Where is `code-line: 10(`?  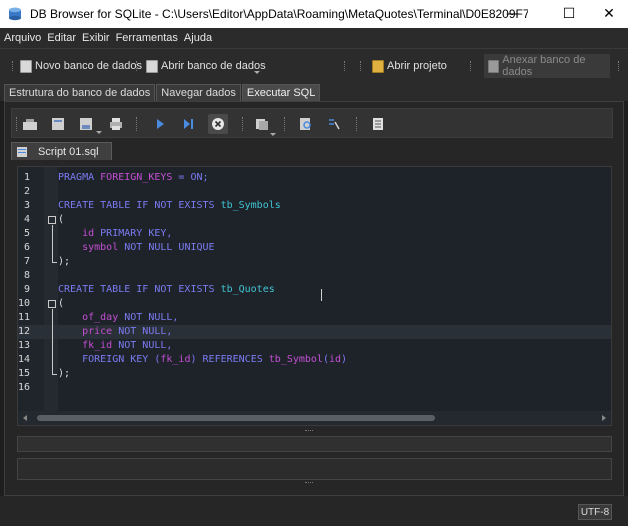
code-line: 10( is located at coordinates (41, 303).